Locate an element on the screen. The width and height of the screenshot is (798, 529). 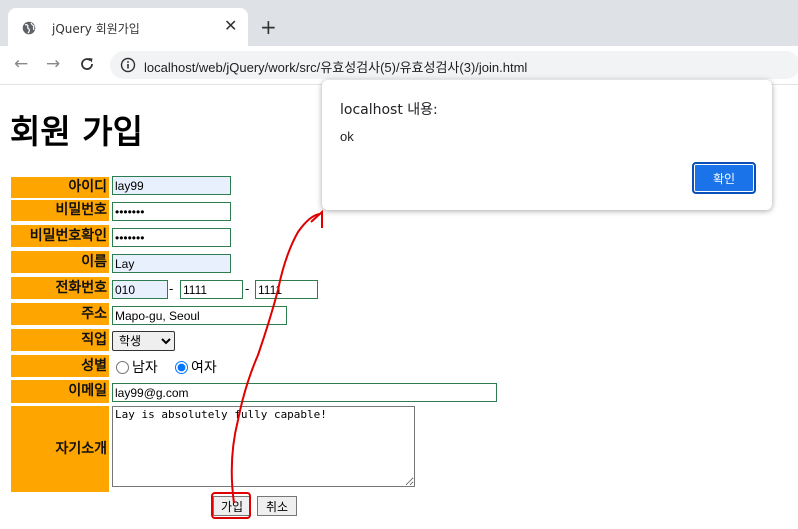
close-icon: ✕ is located at coordinates (230, 26).